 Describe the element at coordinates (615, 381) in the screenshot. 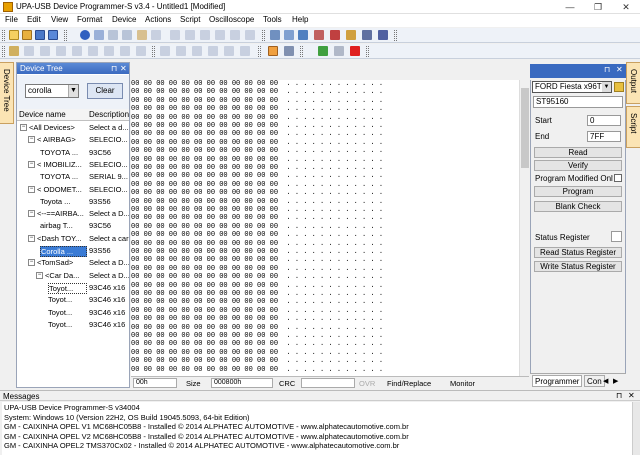

I see `tab-scroll-right-icon: ▶` at that location.